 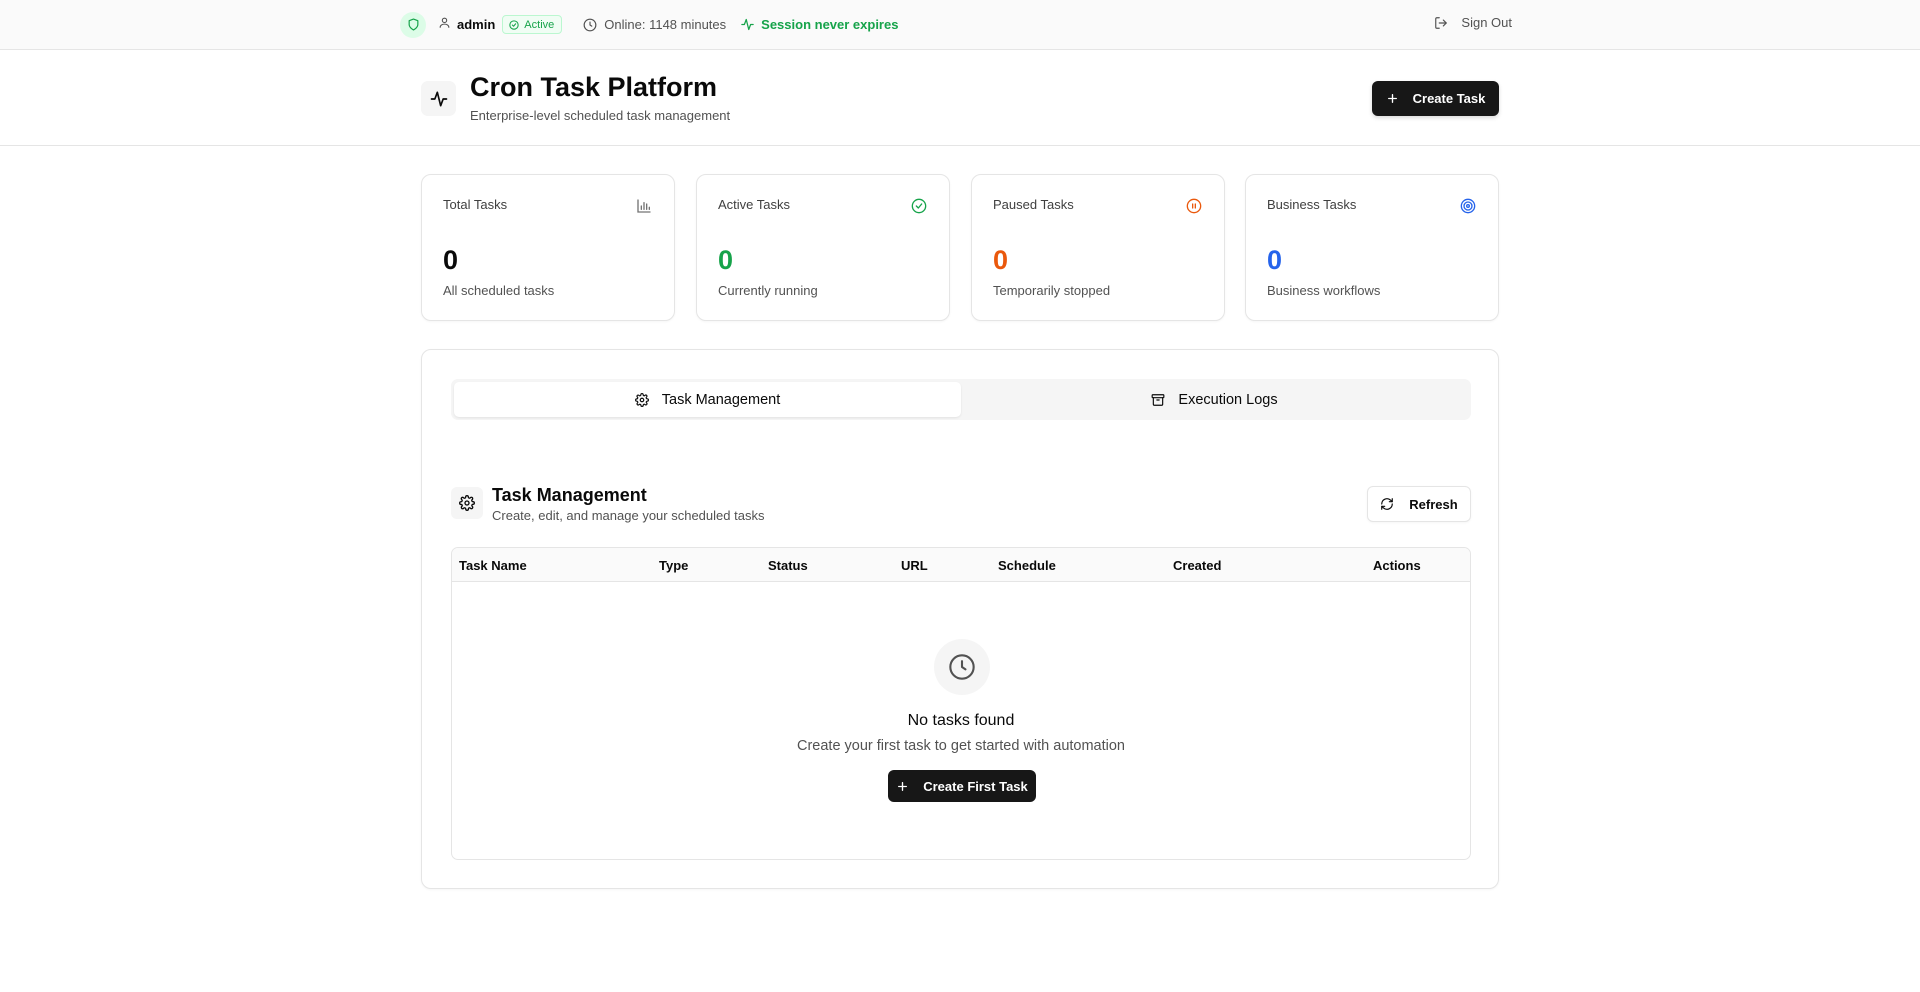 I want to click on session-status: Session never expires, so click(x=819, y=24).